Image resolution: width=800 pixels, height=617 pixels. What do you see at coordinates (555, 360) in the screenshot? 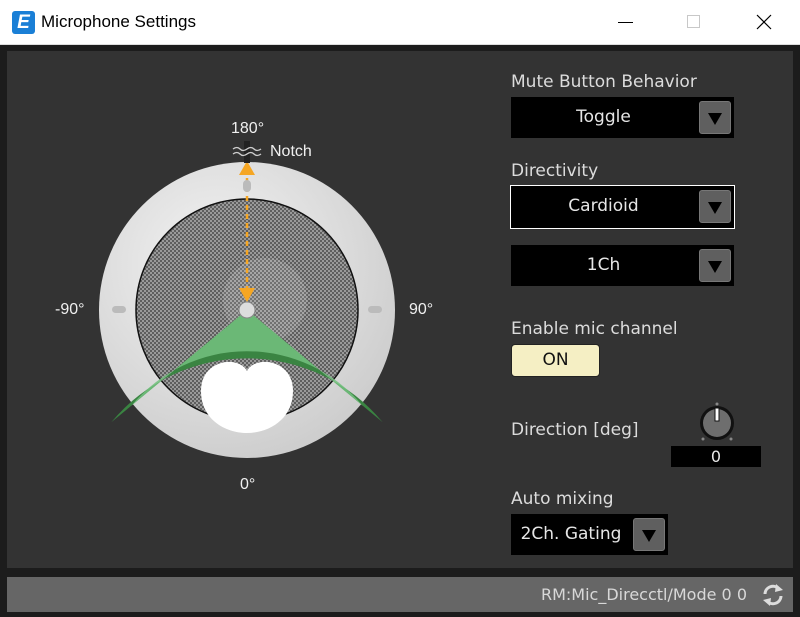
I see `enable-mic-toggle: ON` at bounding box center [555, 360].